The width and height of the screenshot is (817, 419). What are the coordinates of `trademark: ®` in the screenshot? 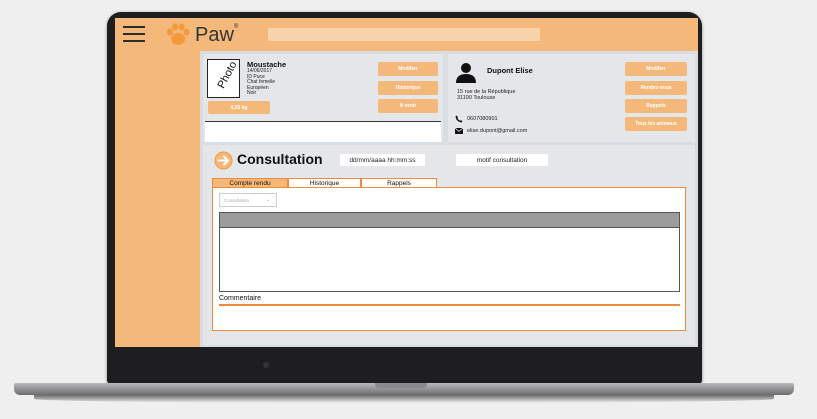 It's located at (236, 27).